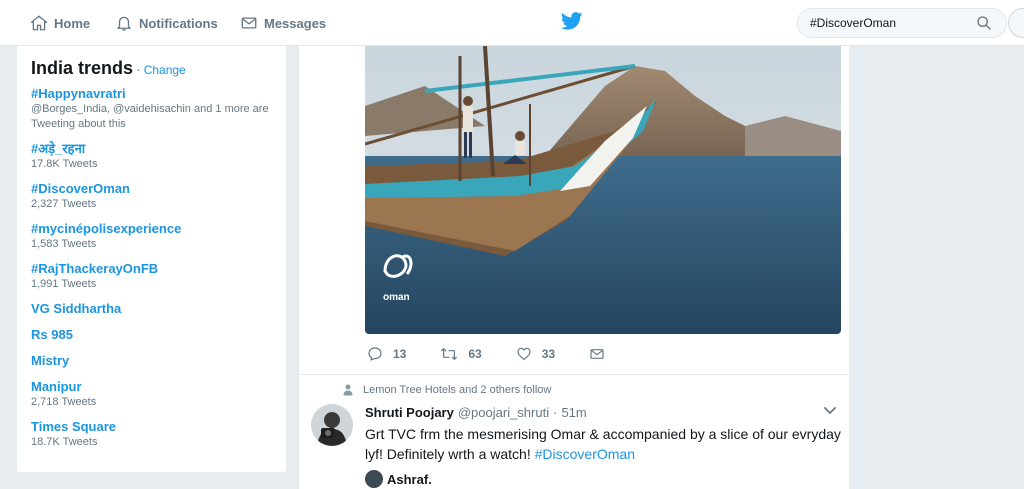 This screenshot has width=1024, height=489. Describe the element at coordinates (409, 479) in the screenshot. I see `quoted-author-name: Ashraf.` at that location.